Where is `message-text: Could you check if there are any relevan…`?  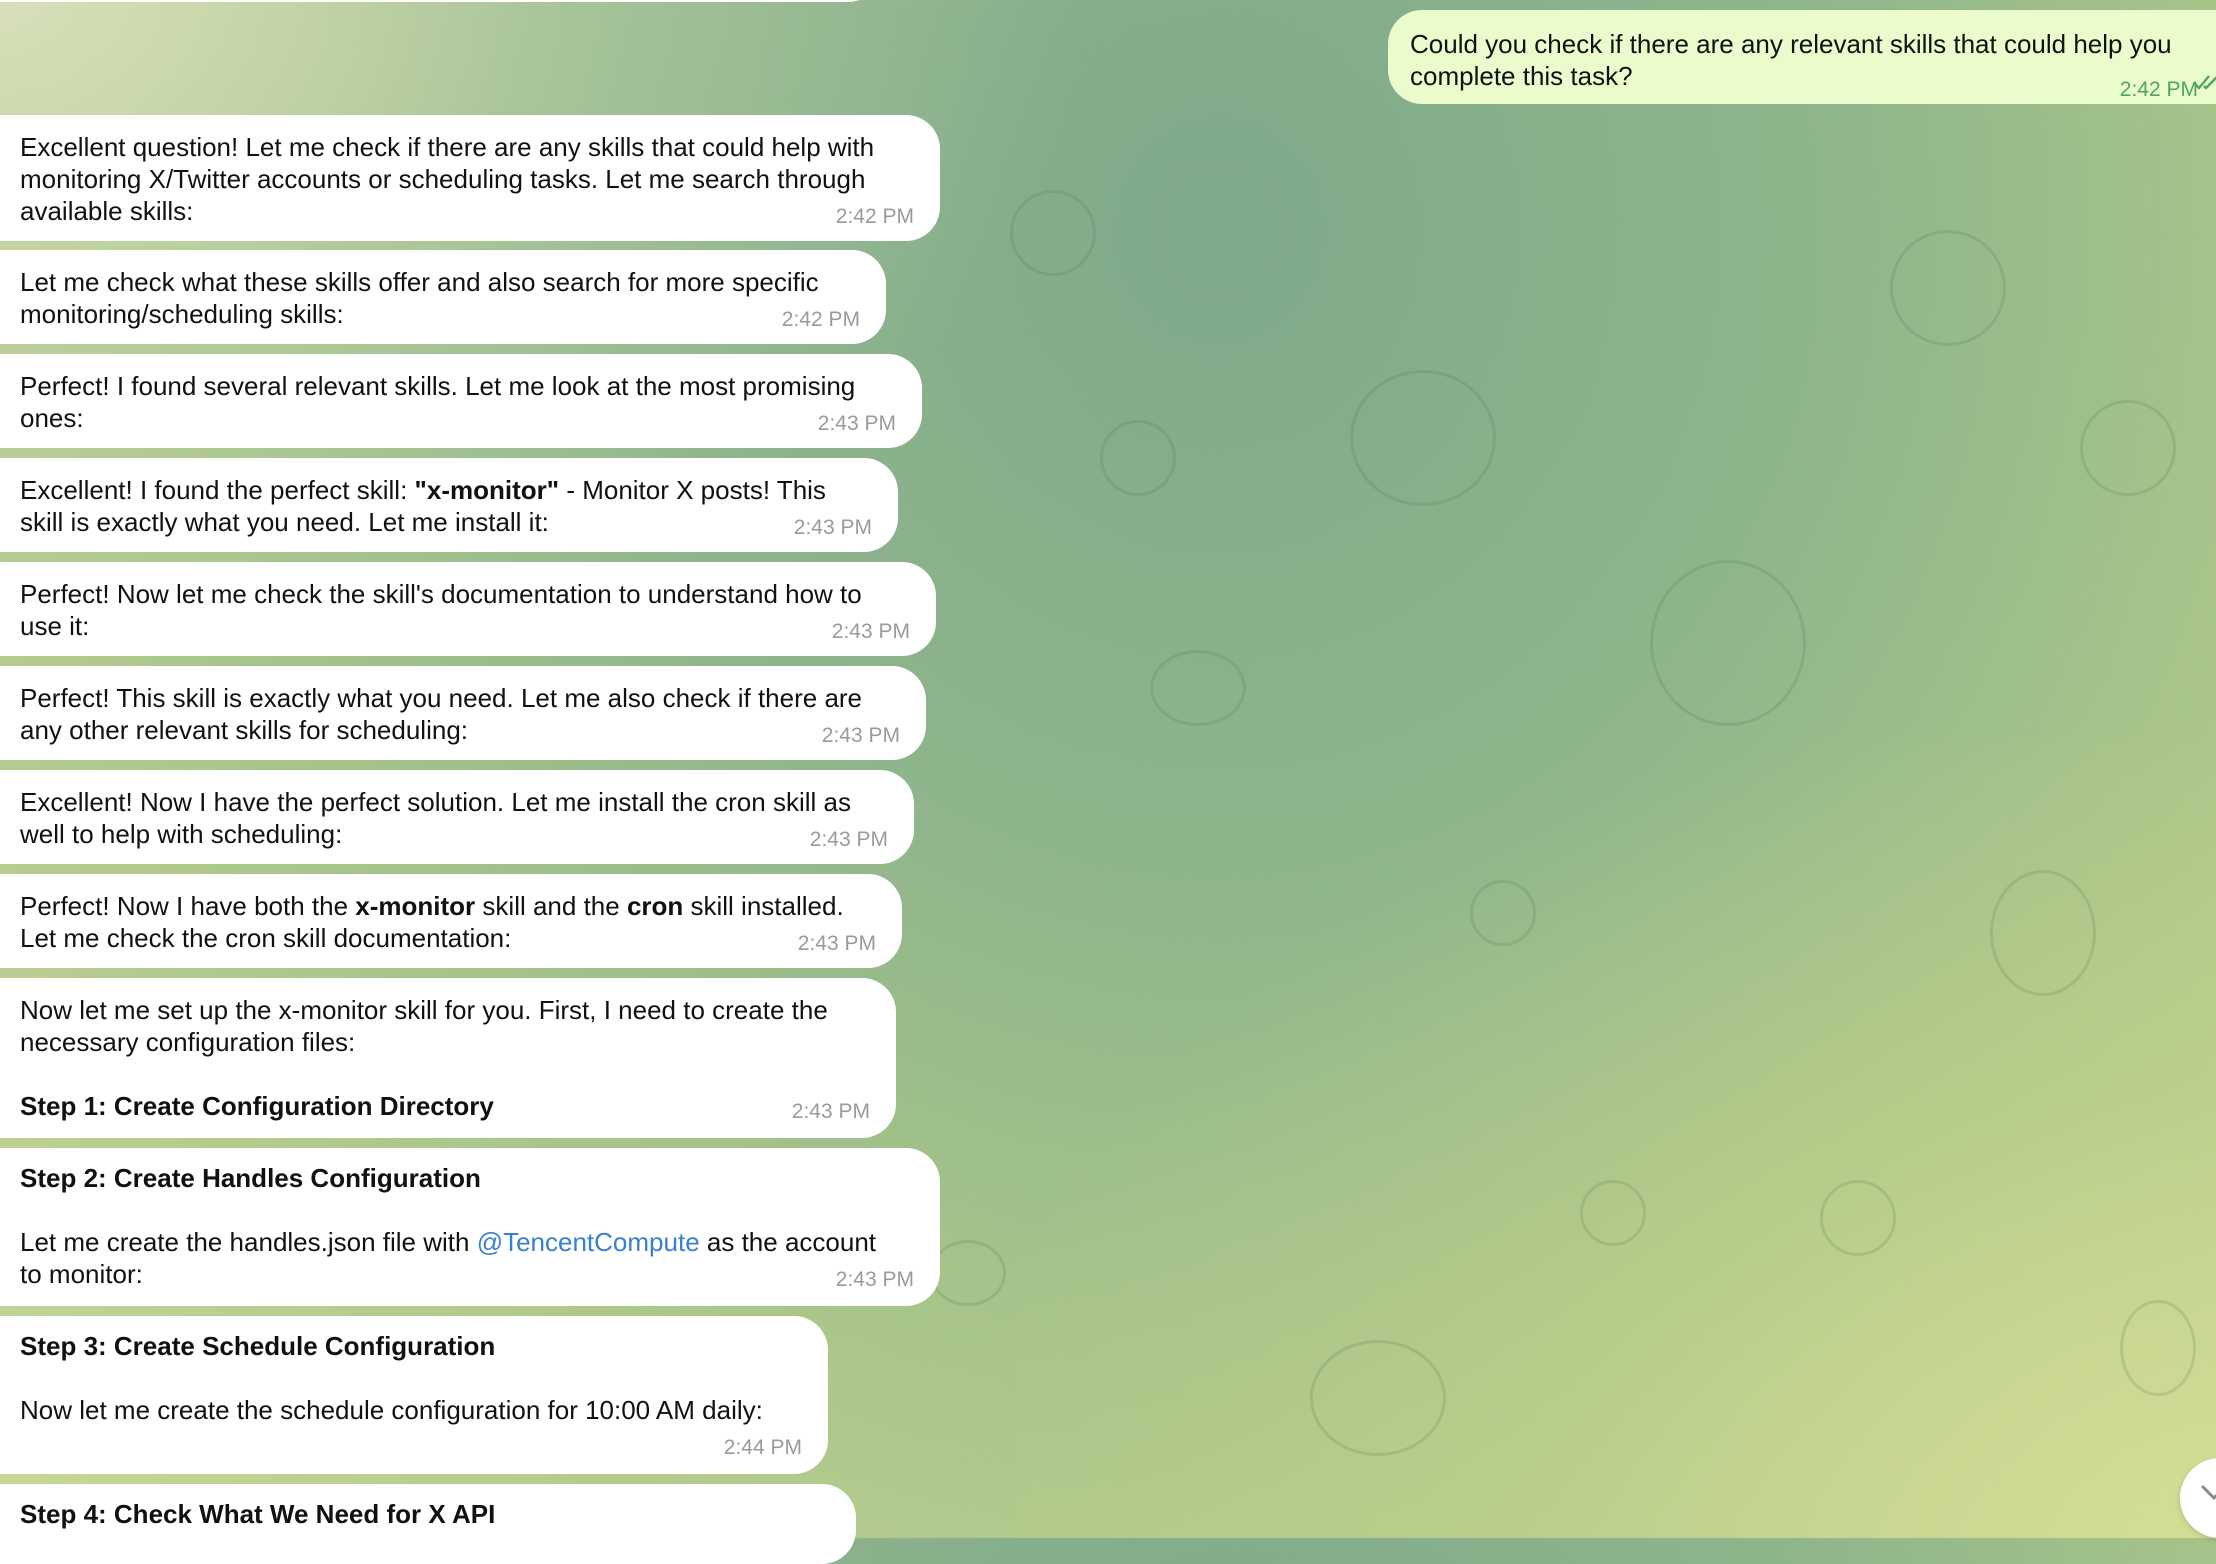
message-text: Could you check if there are any relevan… is located at coordinates (1791, 60).